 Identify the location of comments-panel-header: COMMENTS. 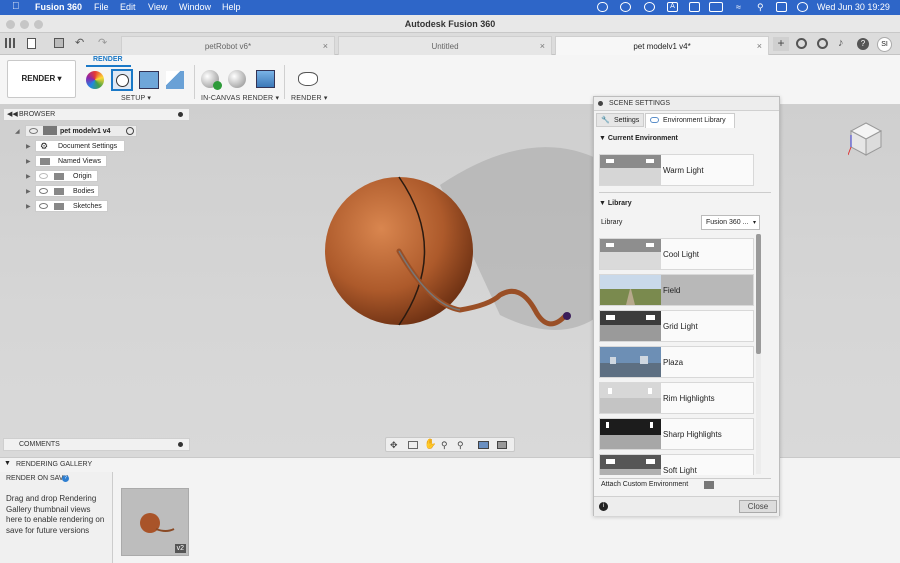
(96, 444).